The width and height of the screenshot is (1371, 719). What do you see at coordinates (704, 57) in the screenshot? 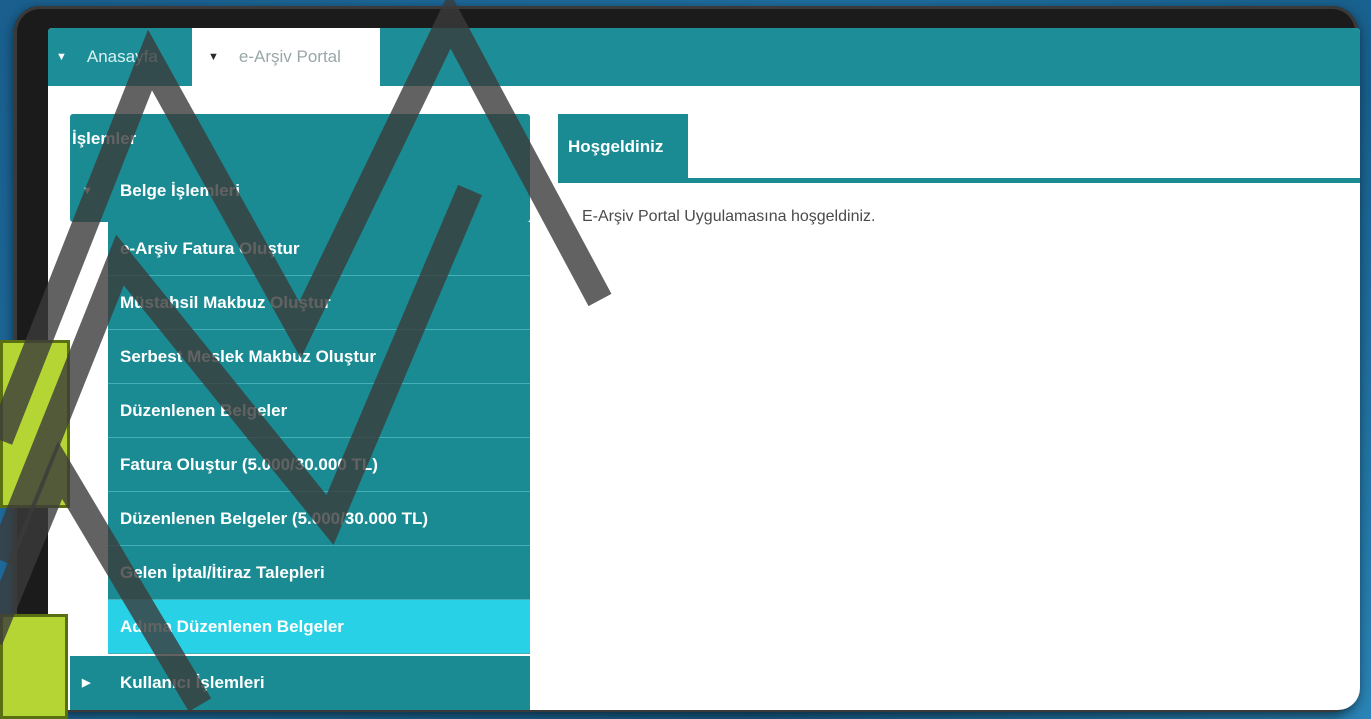
I see `top-navigation-bar: ▼ Anasayfa ▼ e-Arşiv Portal` at bounding box center [704, 57].